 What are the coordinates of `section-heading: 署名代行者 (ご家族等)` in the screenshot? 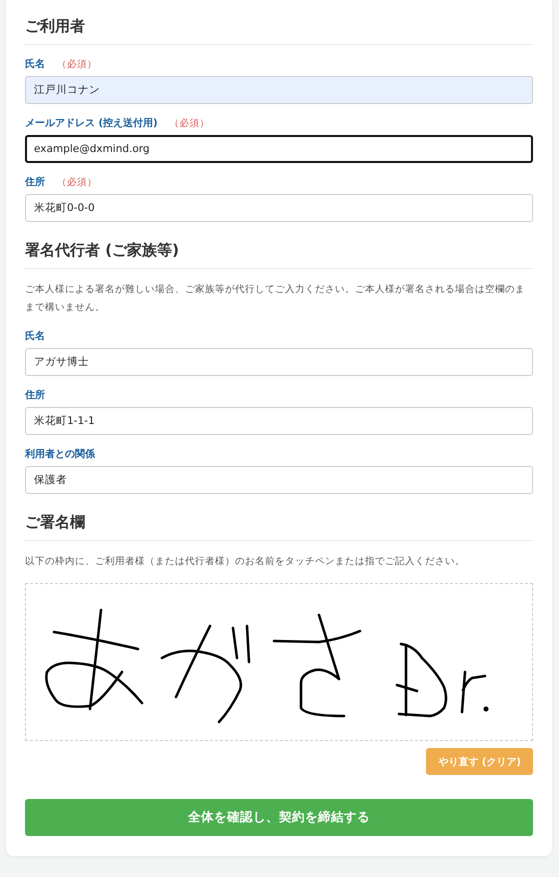 It's located at (279, 252).